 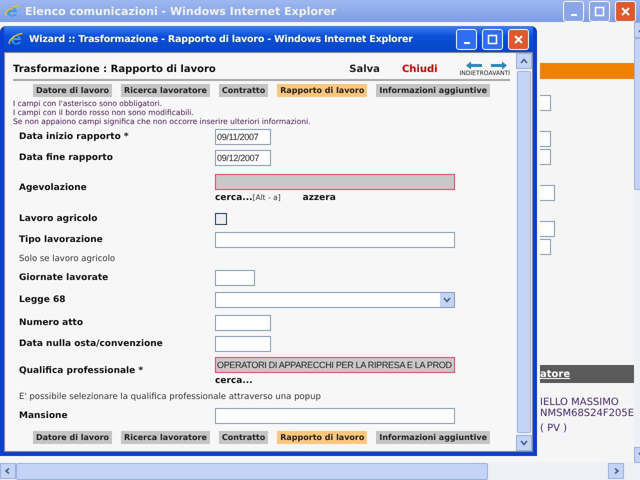 What do you see at coordinates (64, 277) in the screenshot?
I see `field-label: Giornate lavorate` at bounding box center [64, 277].